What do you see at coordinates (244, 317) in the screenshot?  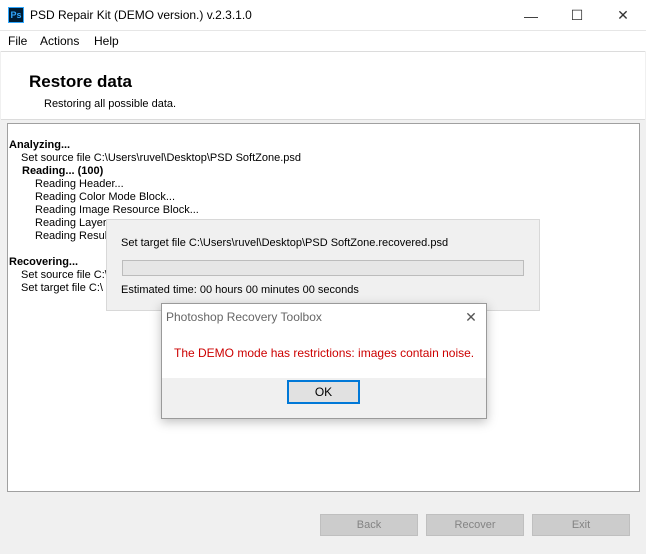 I see `dialog-title: Photoshop Recovery Toolbox` at bounding box center [244, 317].